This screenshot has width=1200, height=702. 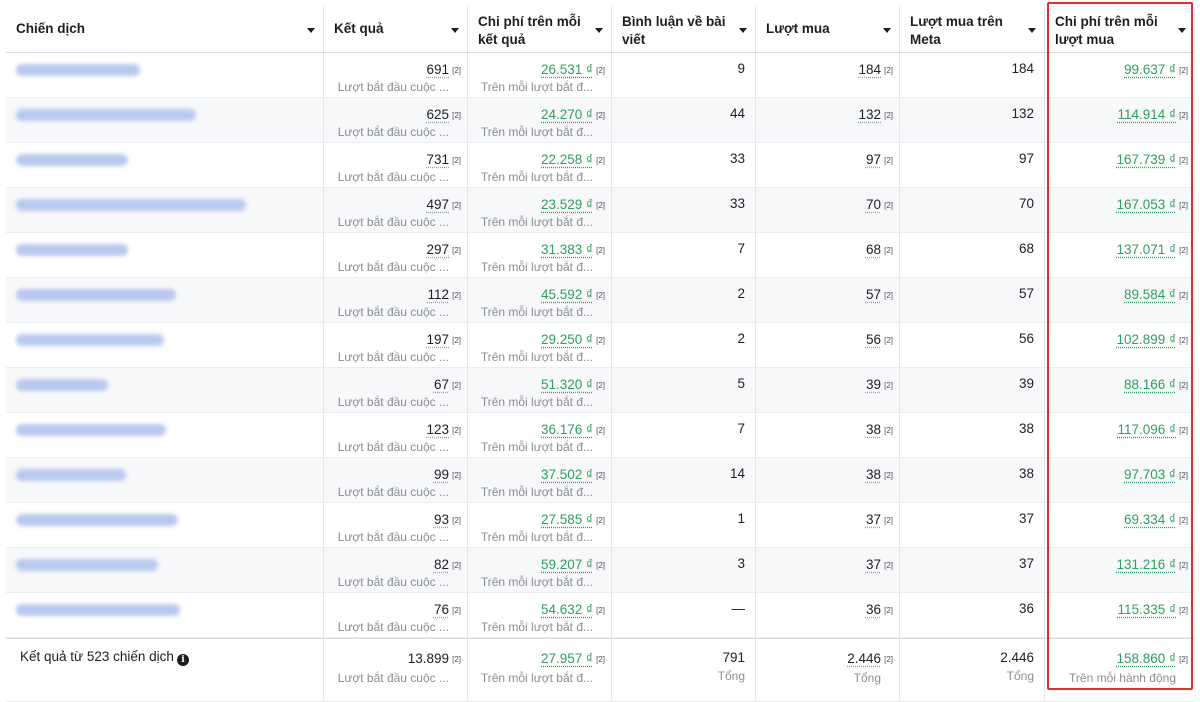 What do you see at coordinates (1146, 249) in the screenshot?
I see `cost-per-purchase-value: 137.071 ₫` at bounding box center [1146, 249].